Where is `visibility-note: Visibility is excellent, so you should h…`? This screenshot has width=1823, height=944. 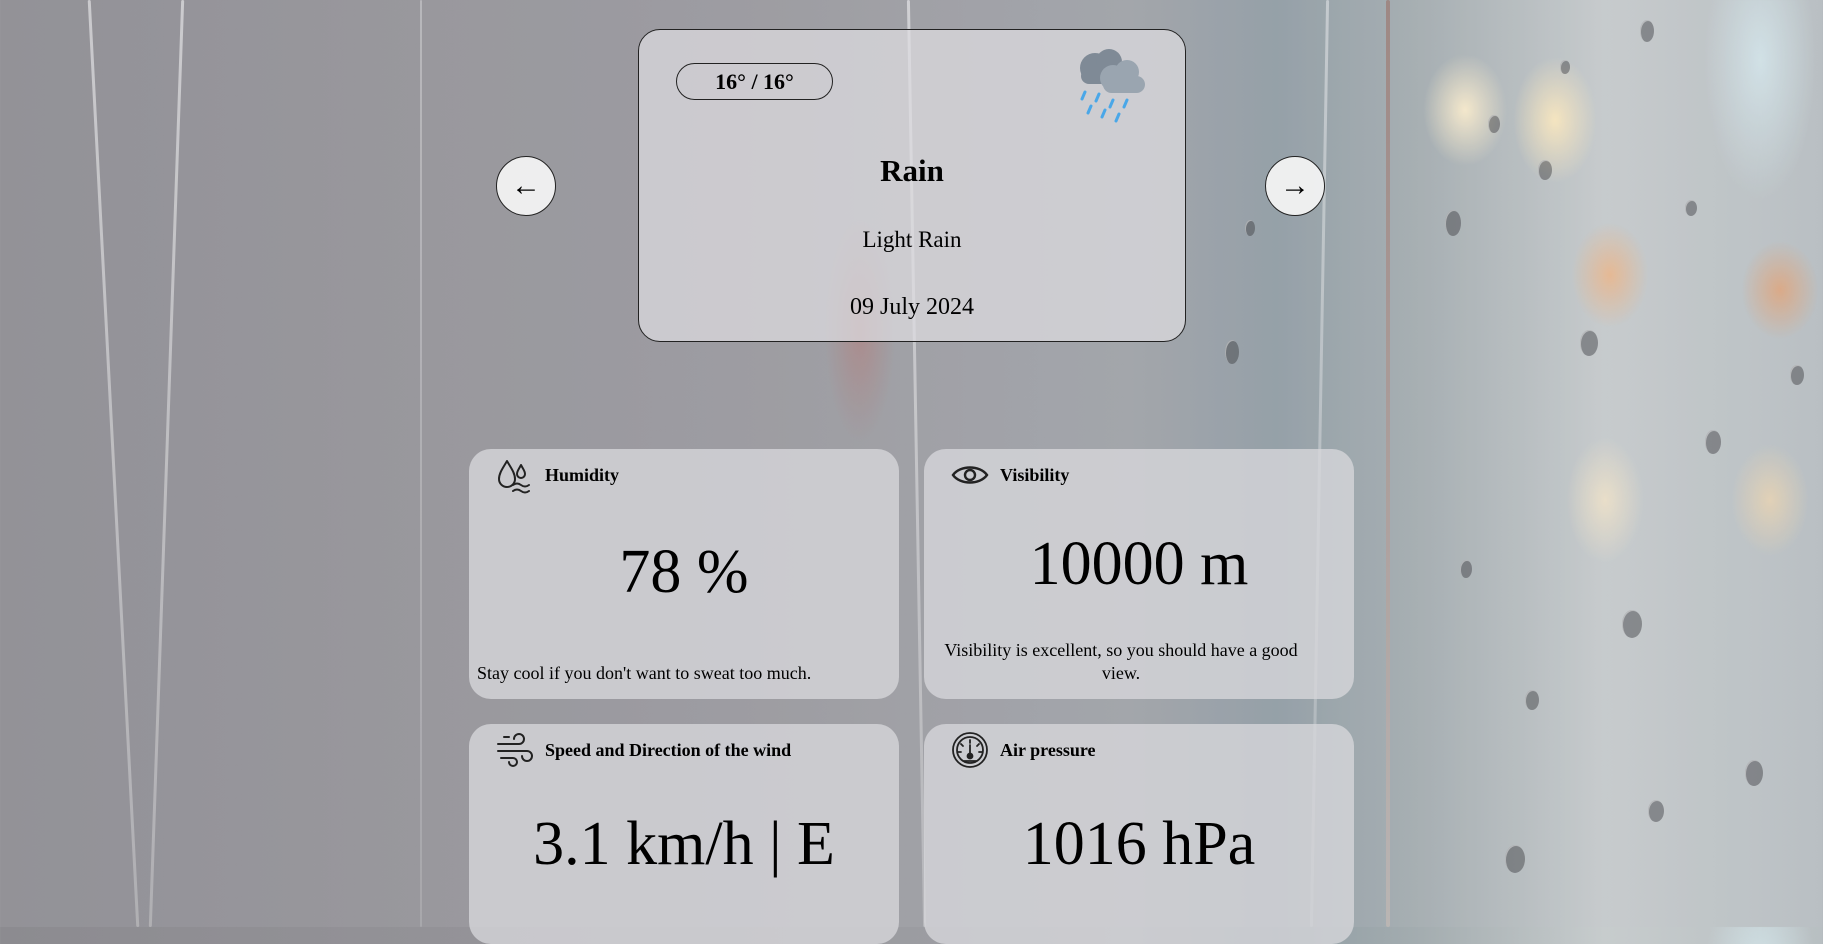 visibility-note: Visibility is excellent, so you should h… is located at coordinates (1121, 661).